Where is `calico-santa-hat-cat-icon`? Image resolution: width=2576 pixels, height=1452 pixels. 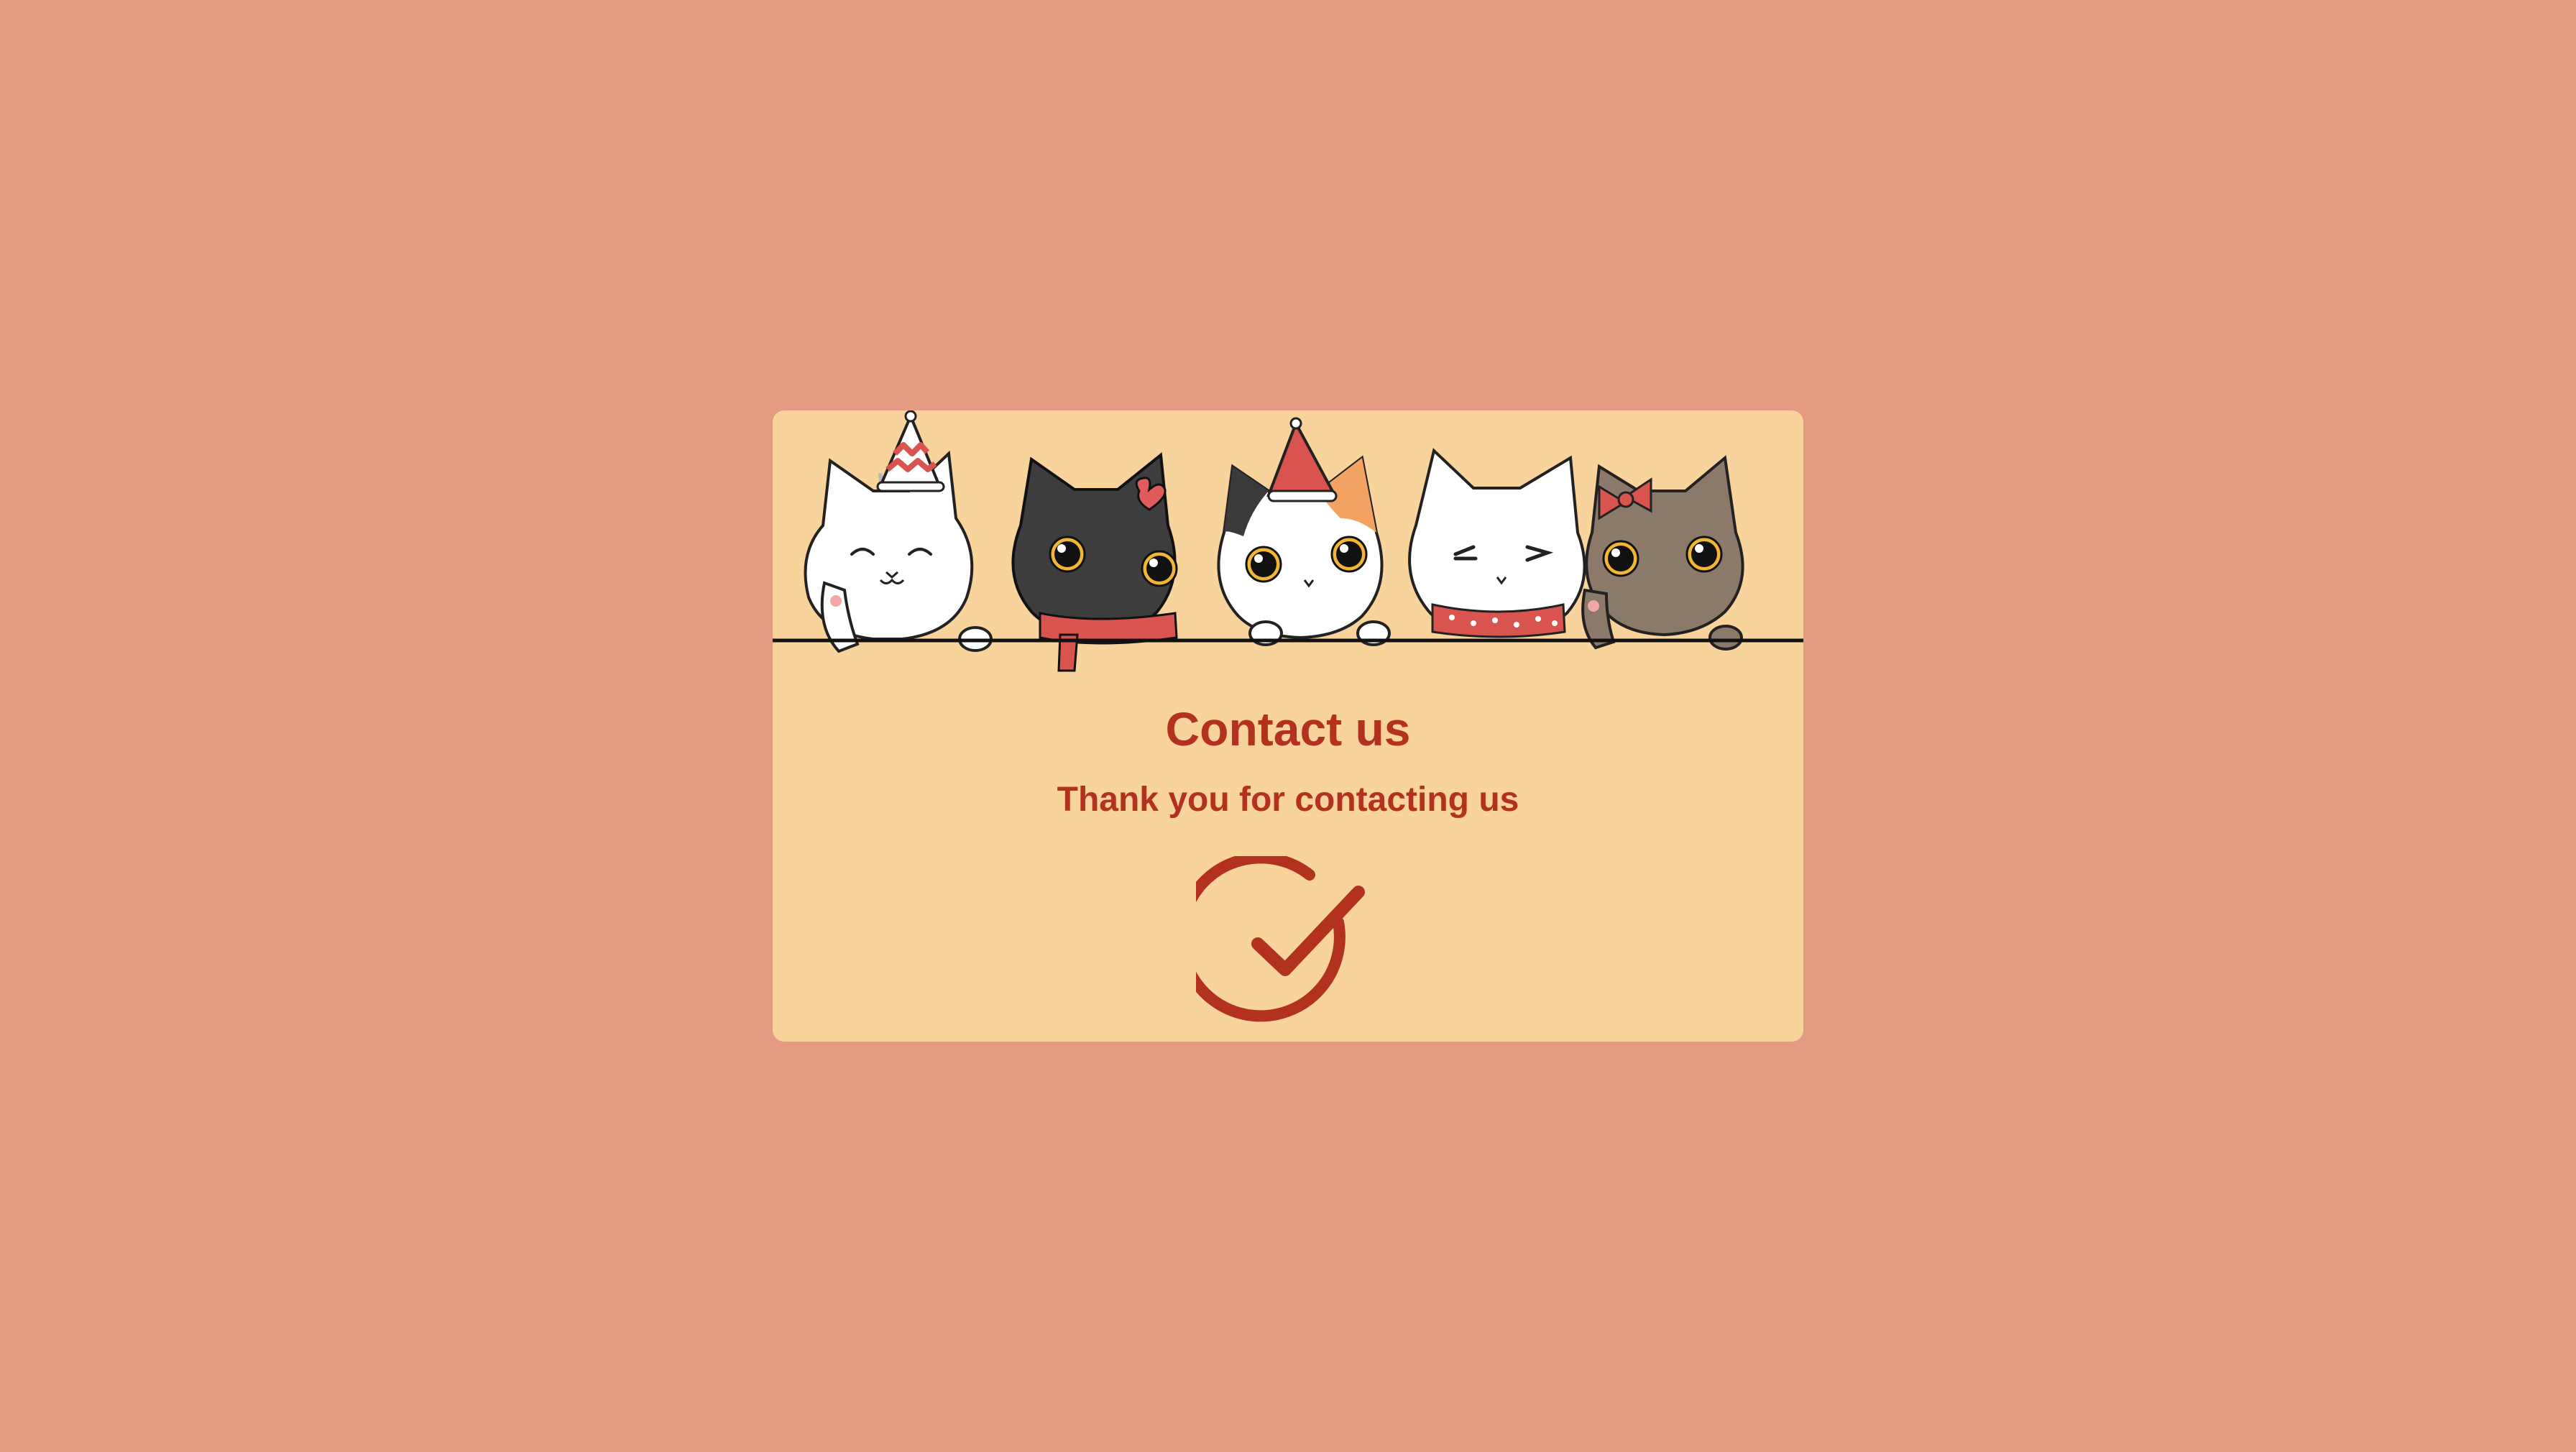
calico-santa-hat-cat-icon is located at coordinates (1304, 531).